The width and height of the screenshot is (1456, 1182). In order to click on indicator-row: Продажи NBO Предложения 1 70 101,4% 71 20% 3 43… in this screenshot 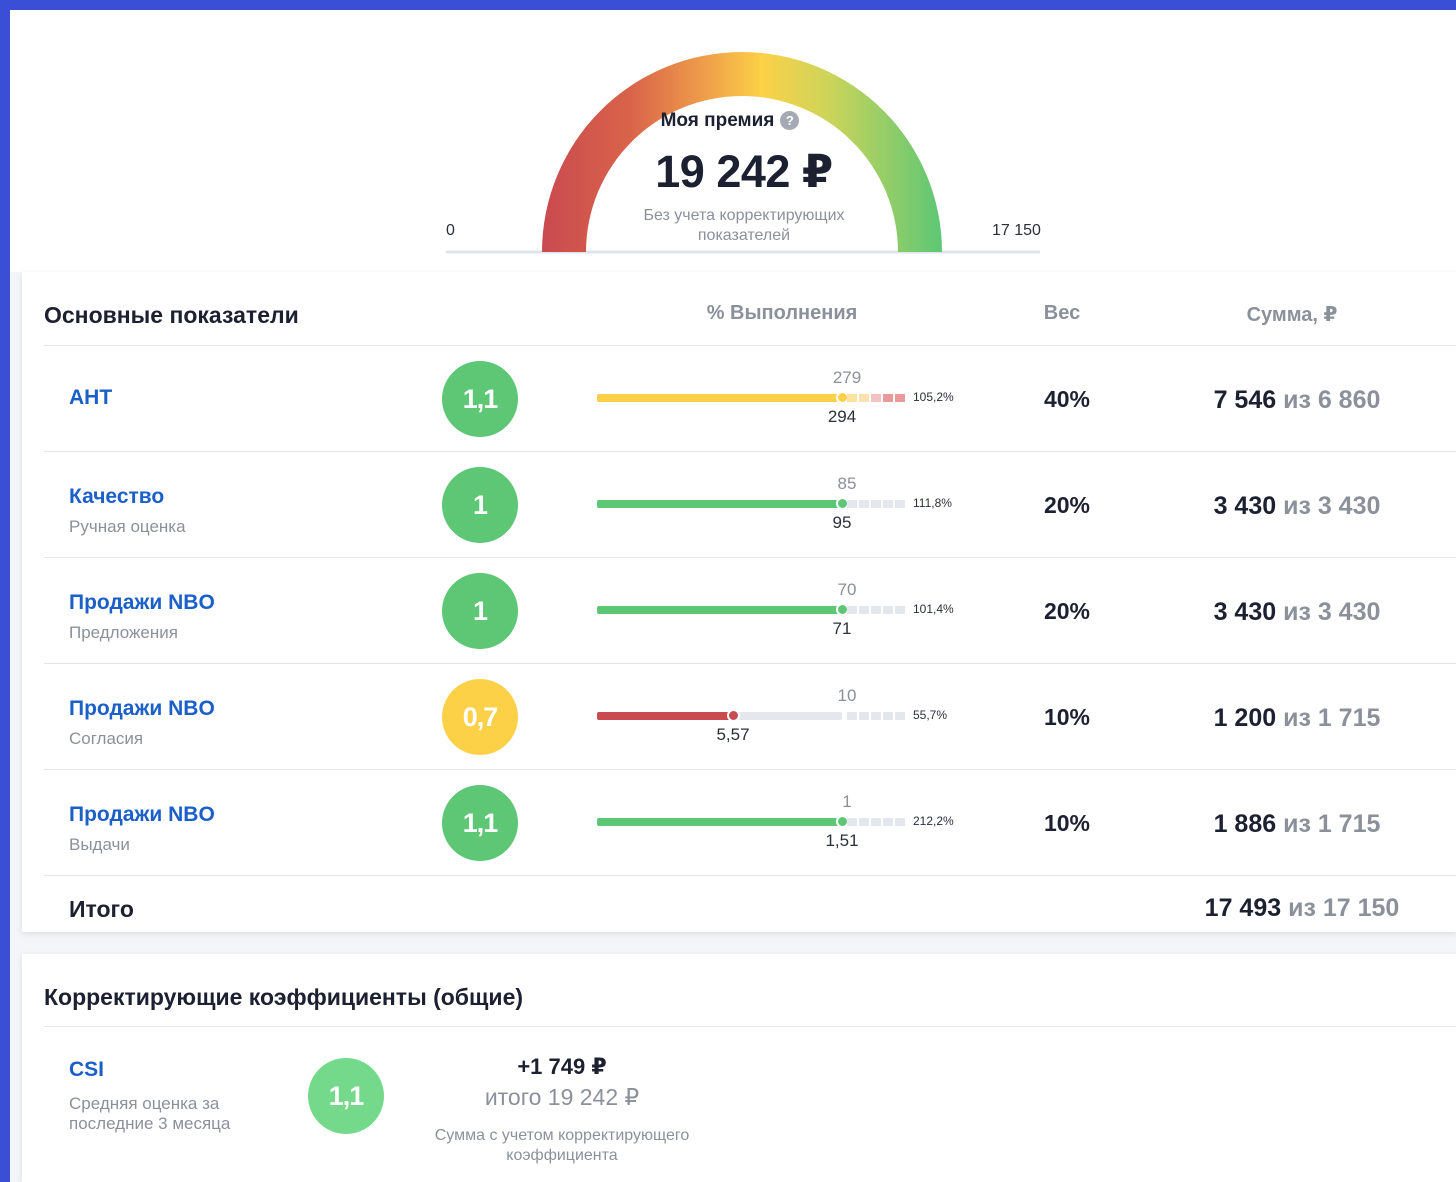, I will do `click(739, 611)`.